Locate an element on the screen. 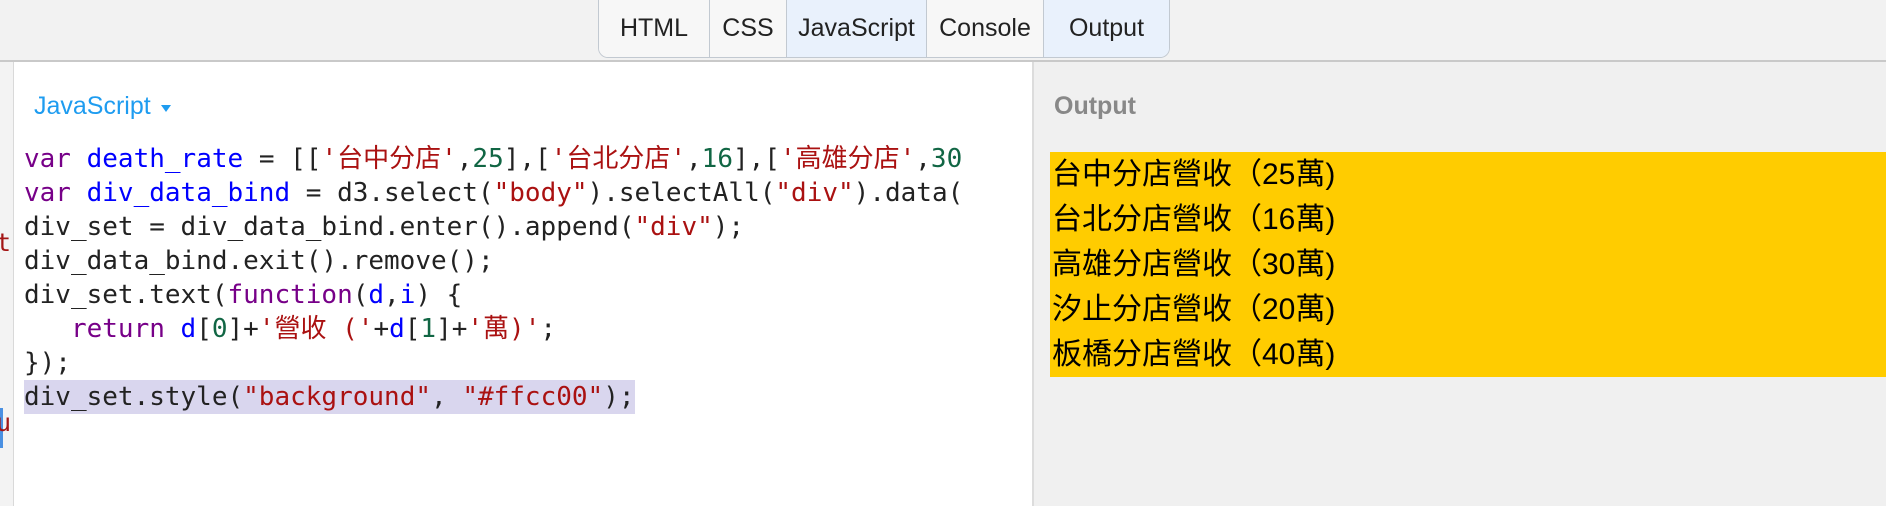 The width and height of the screenshot is (1886, 506). code-token: return is located at coordinates (125, 329).